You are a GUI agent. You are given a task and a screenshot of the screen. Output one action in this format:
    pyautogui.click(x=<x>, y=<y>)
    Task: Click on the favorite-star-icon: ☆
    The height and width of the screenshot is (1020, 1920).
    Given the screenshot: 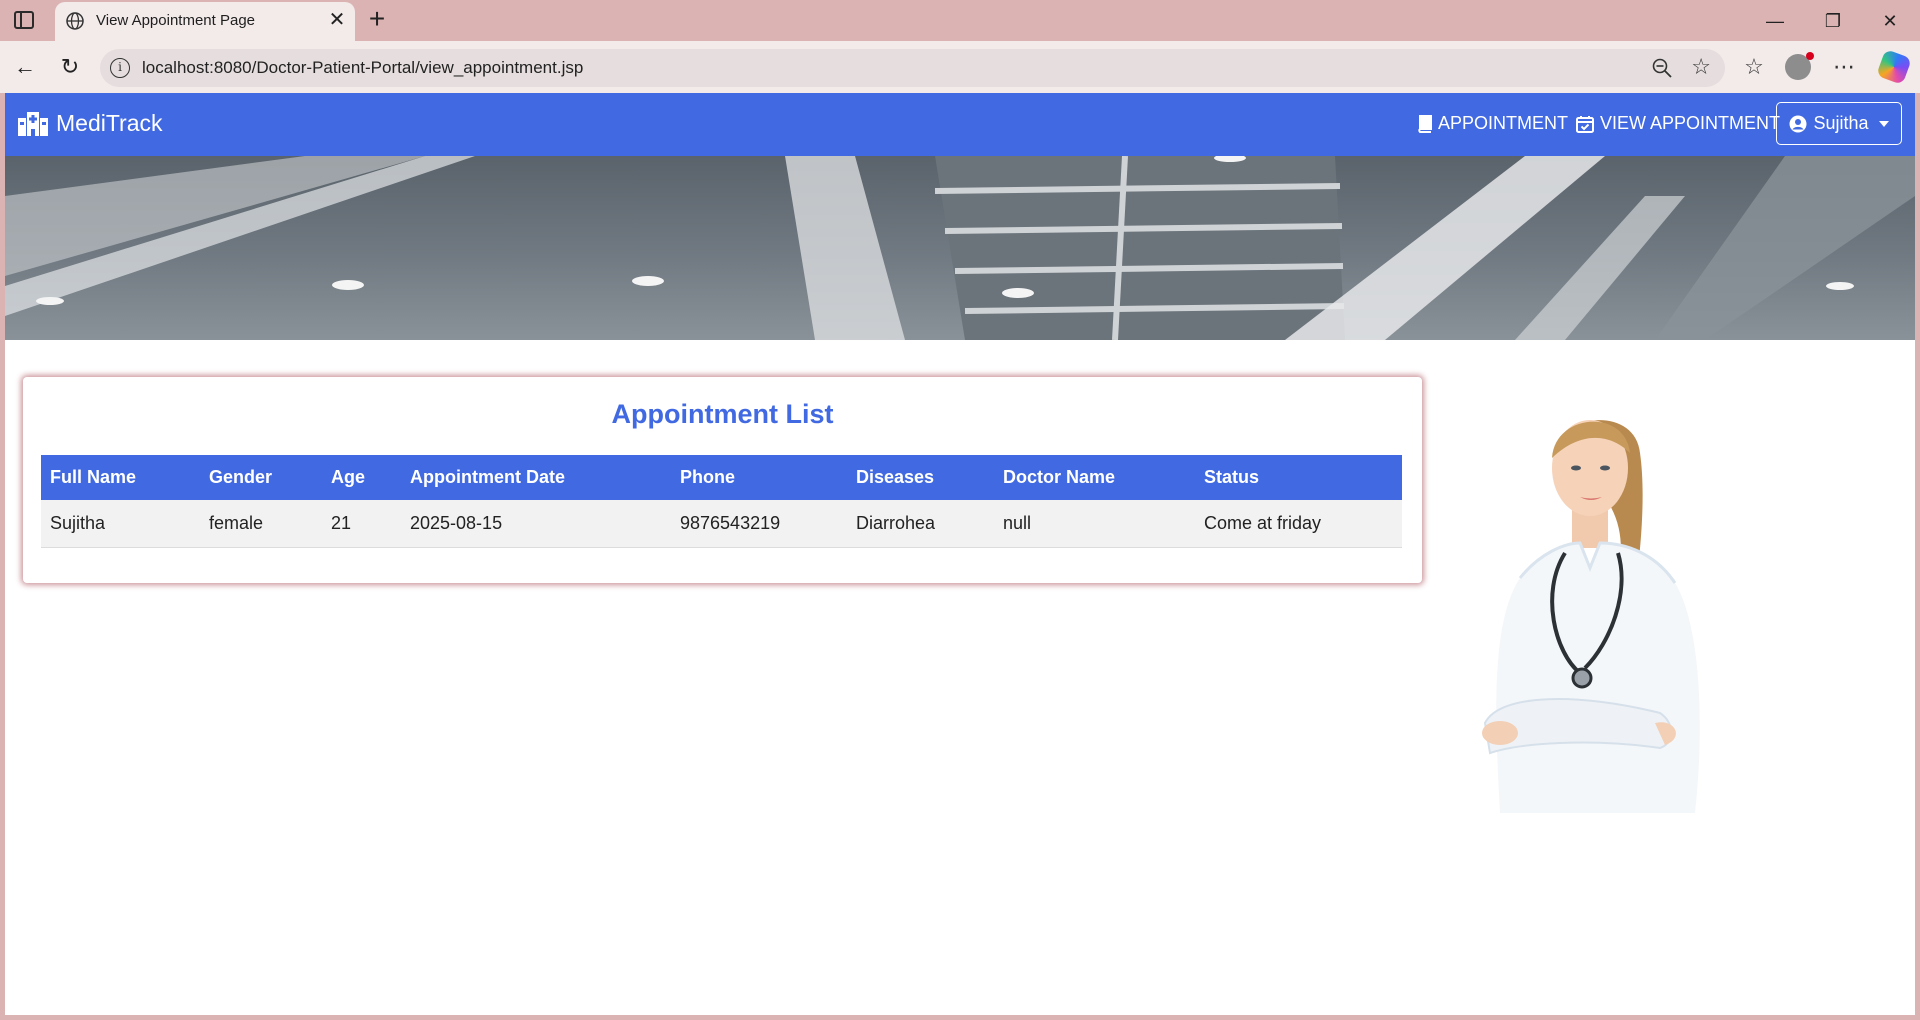 What is the action you would take?
    pyautogui.click(x=1701, y=67)
    